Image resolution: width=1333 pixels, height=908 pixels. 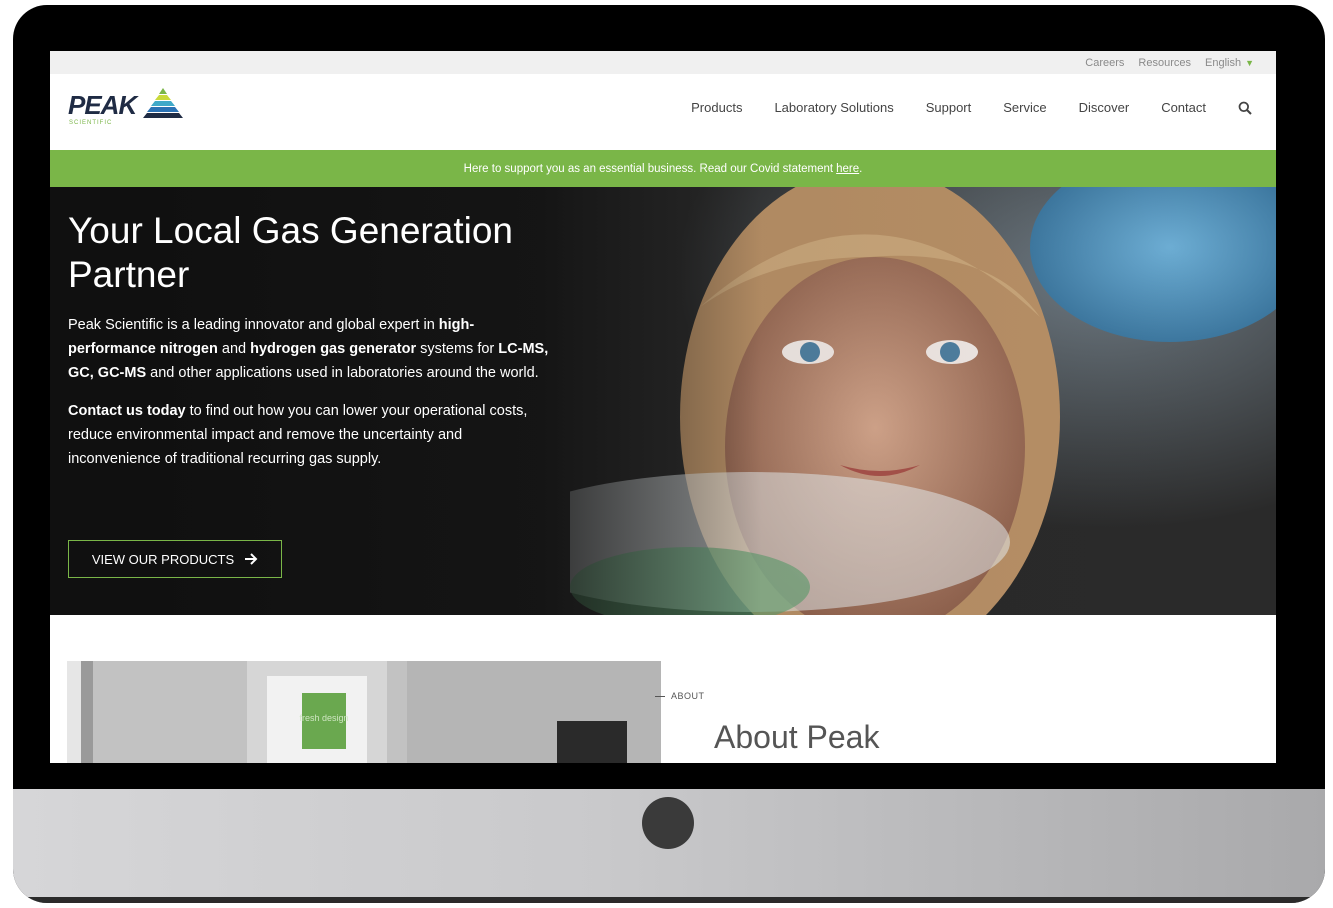 I want to click on peak-logo: PEAK SCIENTIFIC, so click(x=128, y=109).